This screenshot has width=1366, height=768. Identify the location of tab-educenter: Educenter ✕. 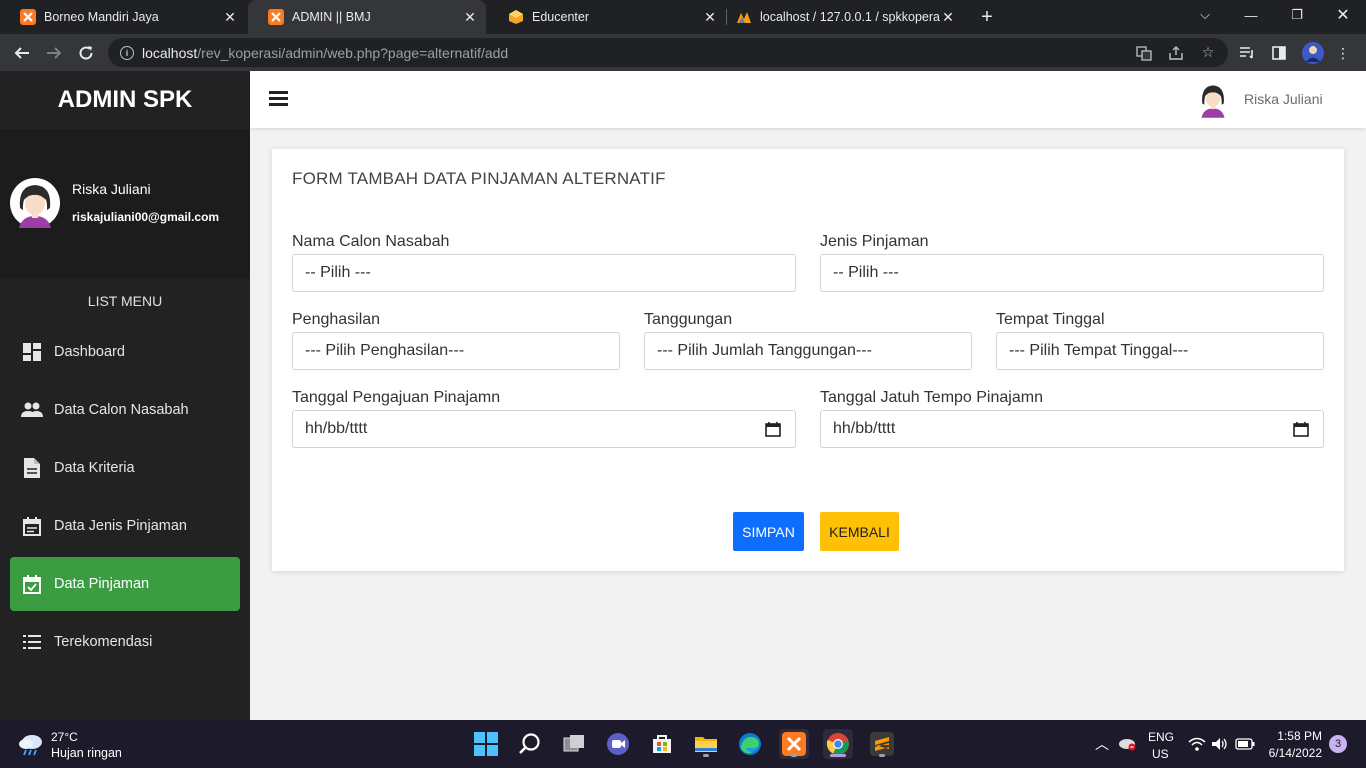
(607, 17).